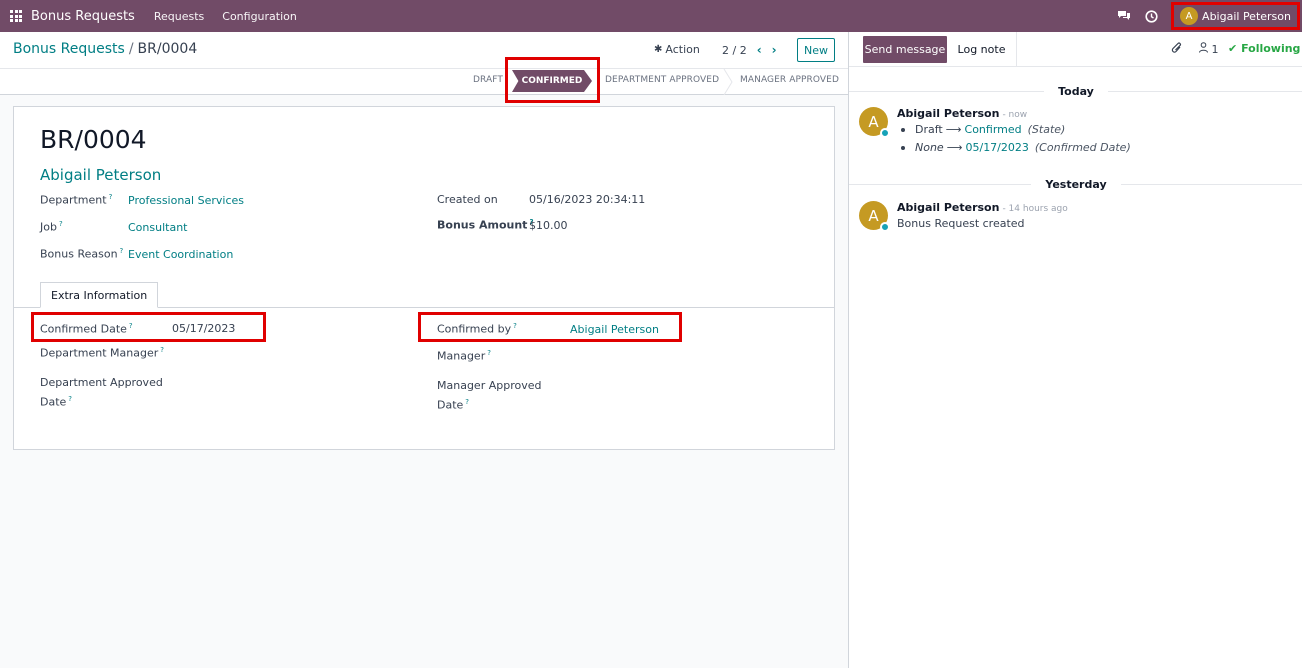 Image resolution: width=1302 pixels, height=668 pixels. What do you see at coordinates (99, 295) in the screenshot?
I see `tab-extra-information: Extra Information` at bounding box center [99, 295].